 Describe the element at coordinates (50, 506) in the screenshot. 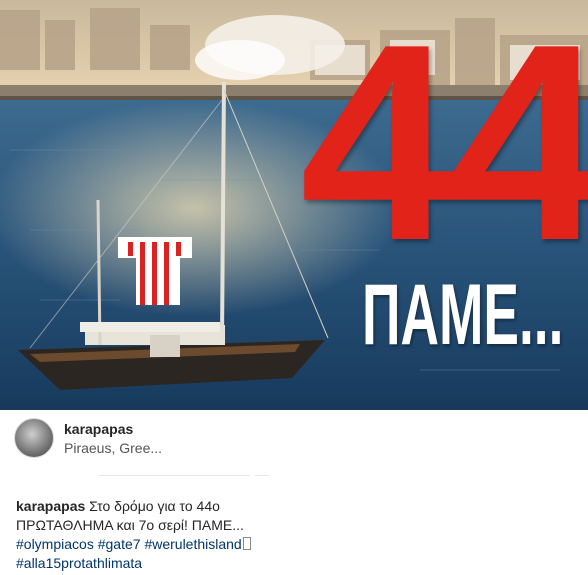

I see `caption-username-link: karapapas` at that location.